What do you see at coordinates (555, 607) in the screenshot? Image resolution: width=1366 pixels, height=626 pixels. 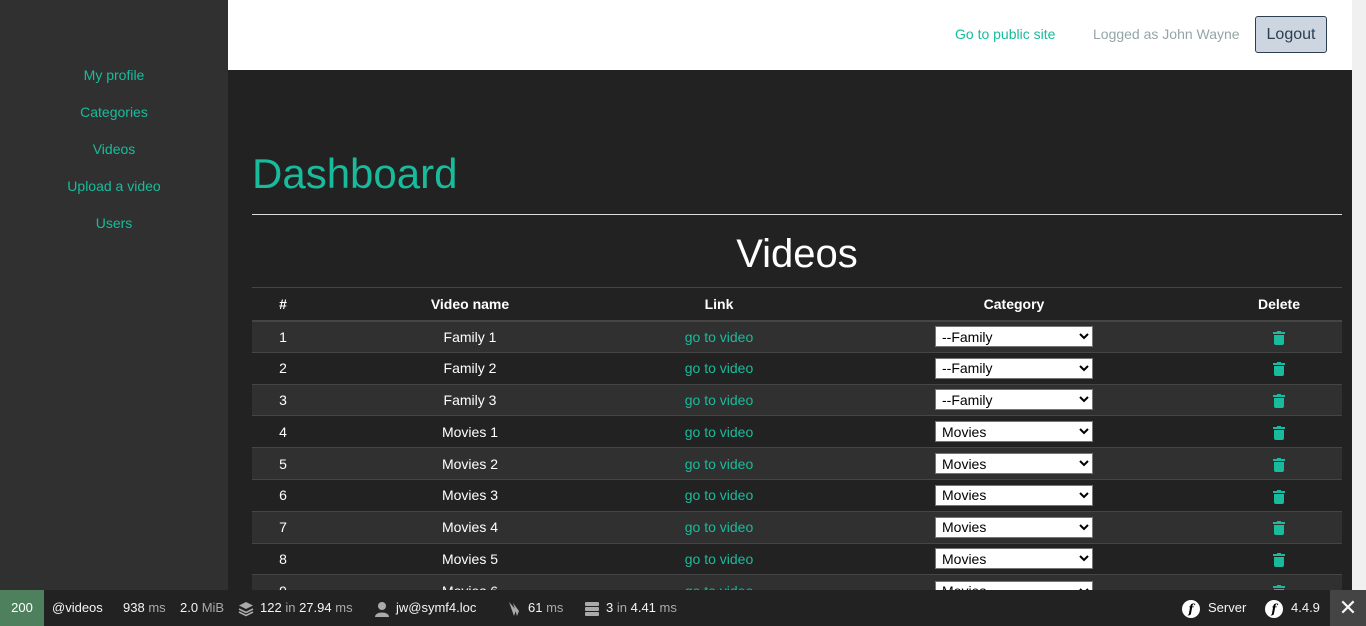 I see `cache-unit: ms` at bounding box center [555, 607].